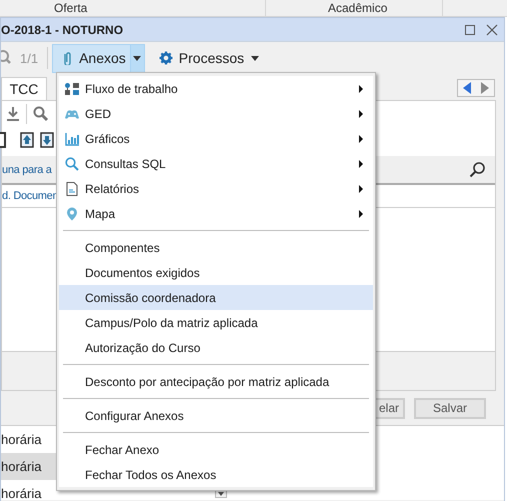 The width and height of the screenshot is (507, 501). What do you see at coordinates (216, 297) in the screenshot?
I see `menu-item: Comissão coordenadora` at bounding box center [216, 297].